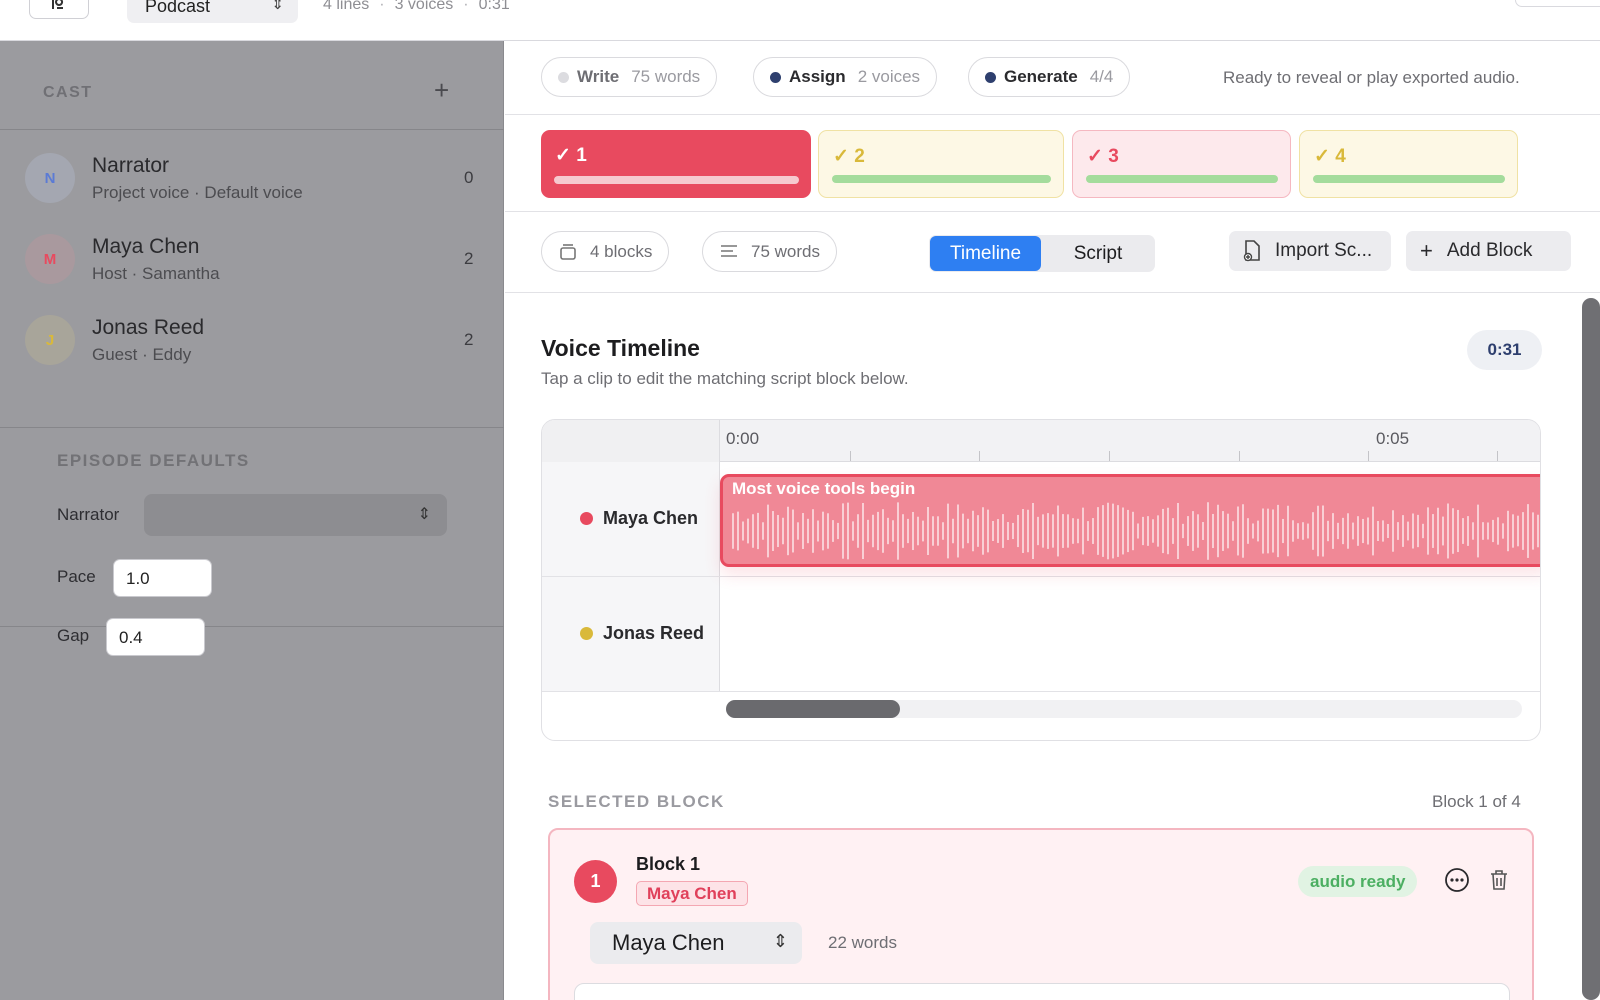 This screenshot has height=1000, width=1600. What do you see at coordinates (629, 77) in the screenshot?
I see `step-write: Write 75 words` at bounding box center [629, 77].